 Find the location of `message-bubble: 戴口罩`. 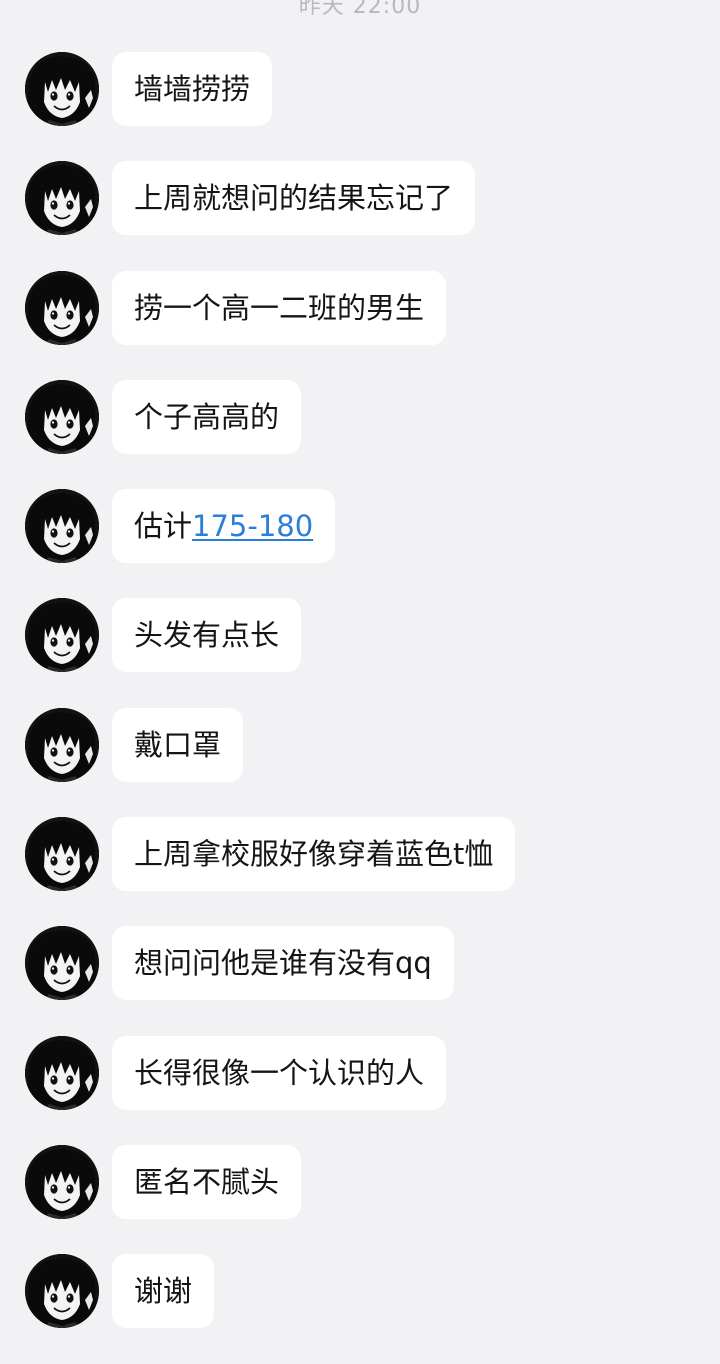

message-bubble: 戴口罩 is located at coordinates (178, 744).